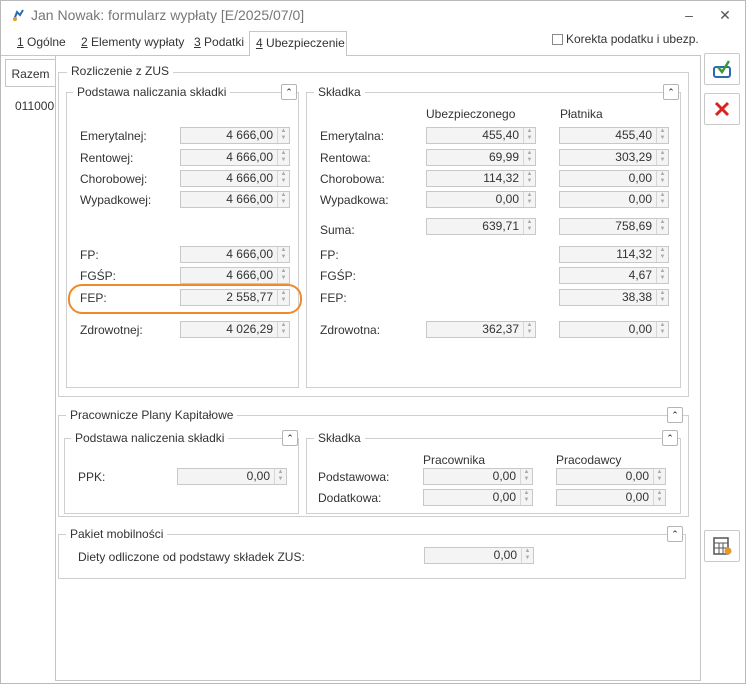  Describe the element at coordinates (671, 92) in the screenshot. I see `skladka-collapse-button: ⌃` at that location.